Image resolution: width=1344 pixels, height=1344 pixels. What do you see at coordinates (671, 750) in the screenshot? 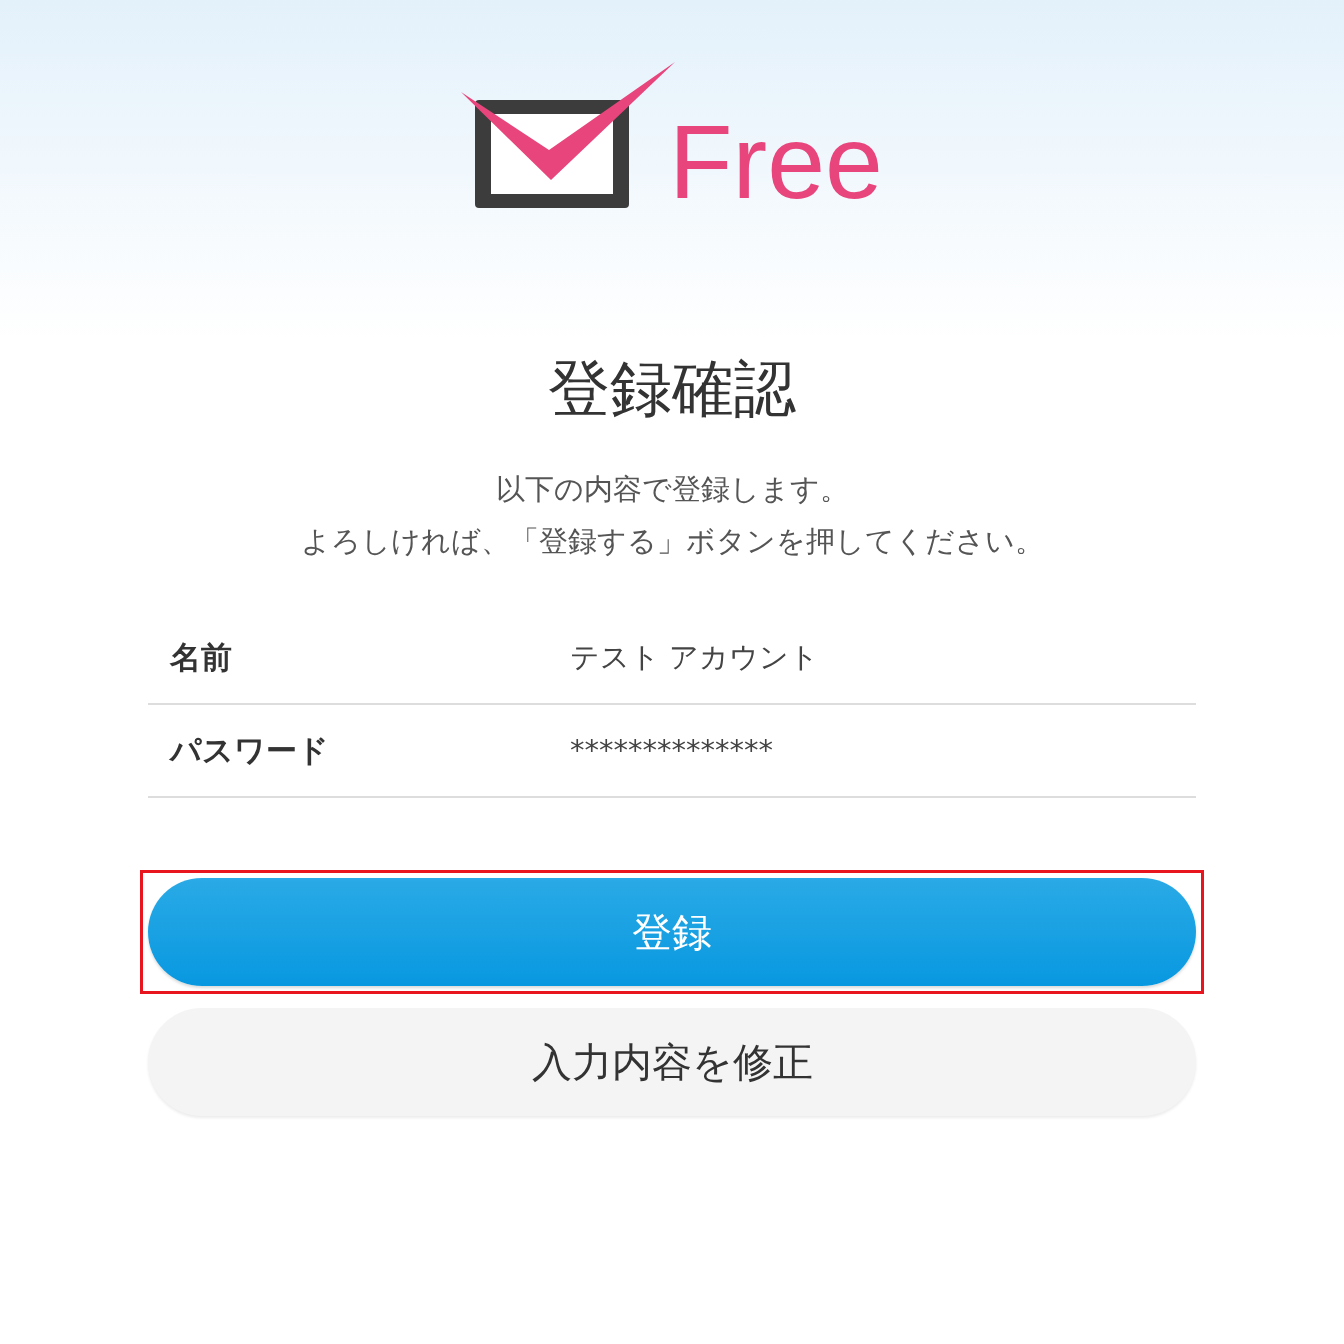
I see `field-value: **************` at bounding box center [671, 750].